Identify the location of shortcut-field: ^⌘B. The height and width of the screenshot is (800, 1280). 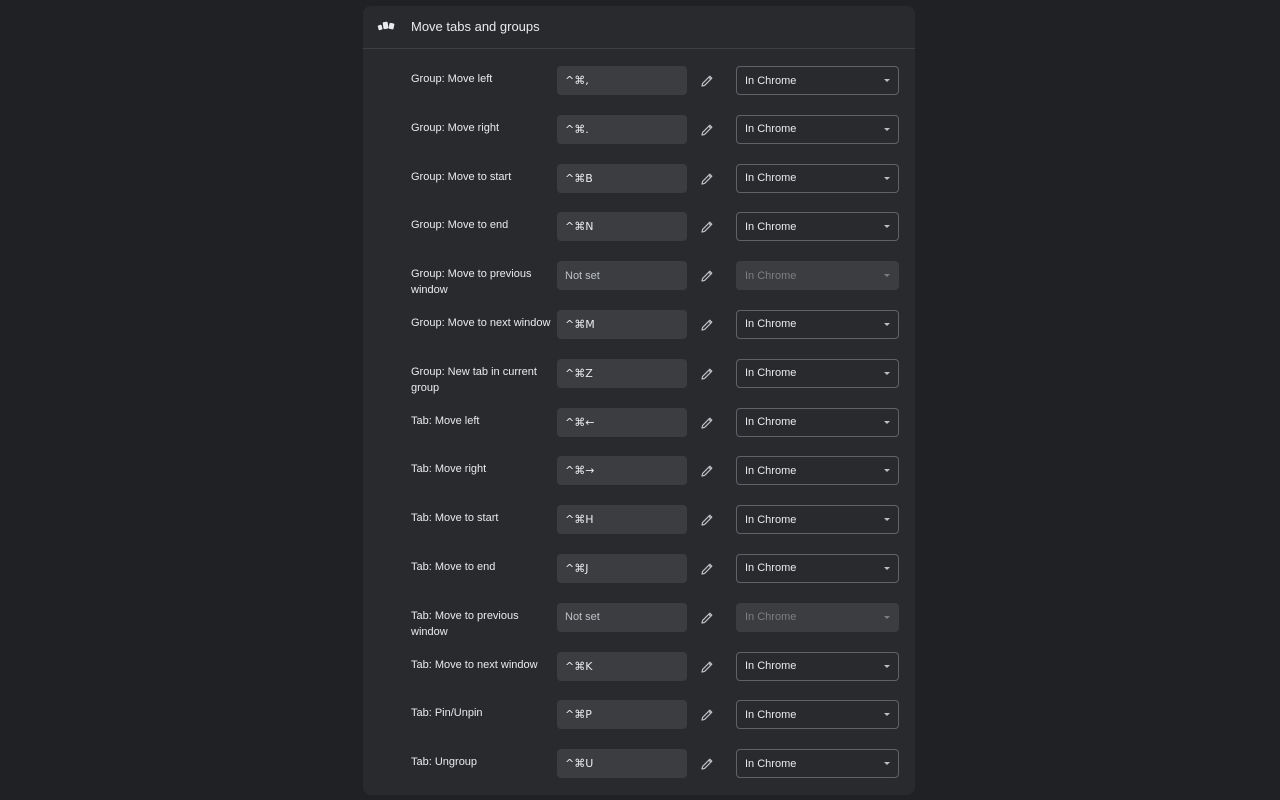
(622, 178).